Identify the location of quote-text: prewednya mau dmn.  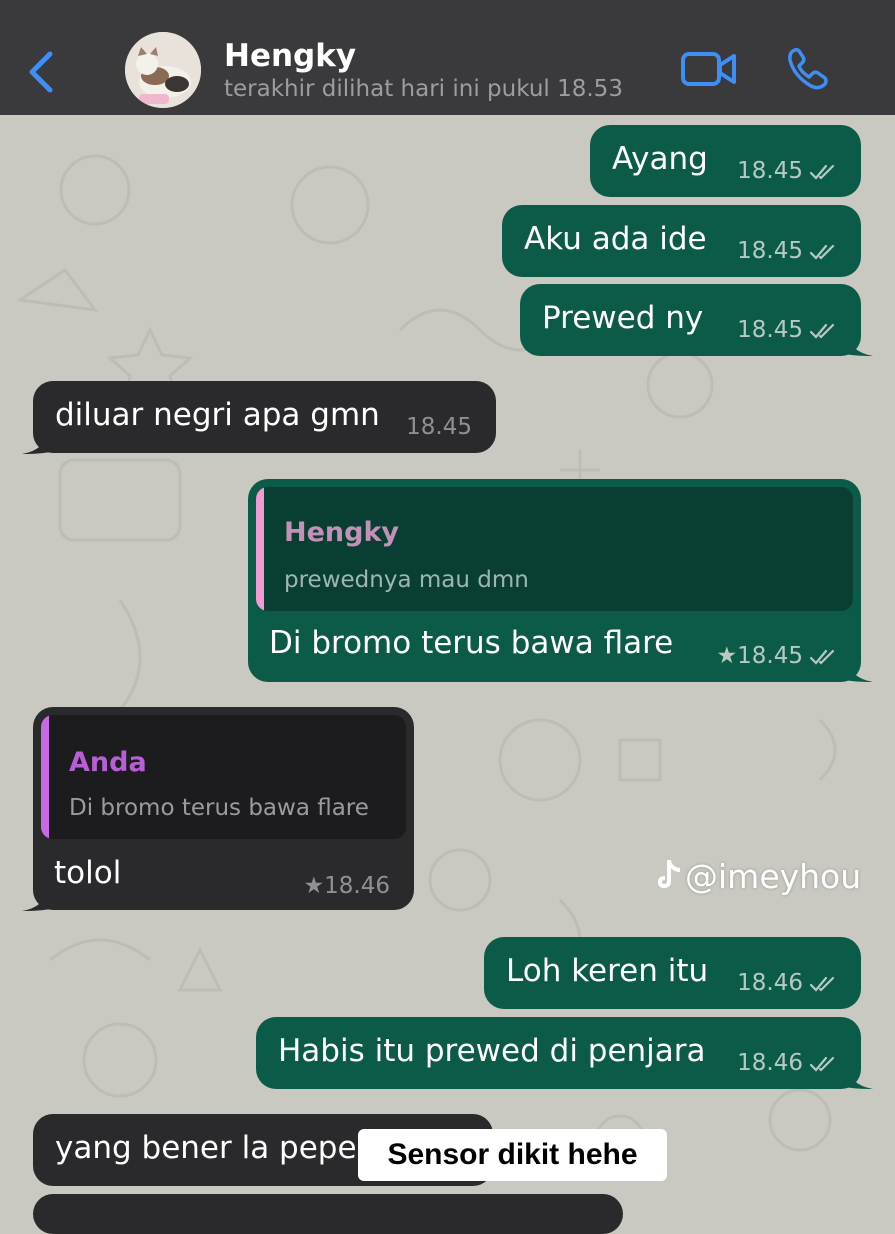
(406, 580).